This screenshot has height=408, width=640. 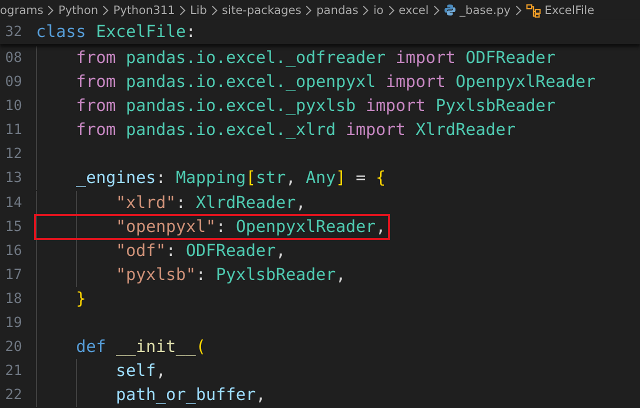 I want to click on breadcrumb-item: site-packages, so click(x=262, y=10).